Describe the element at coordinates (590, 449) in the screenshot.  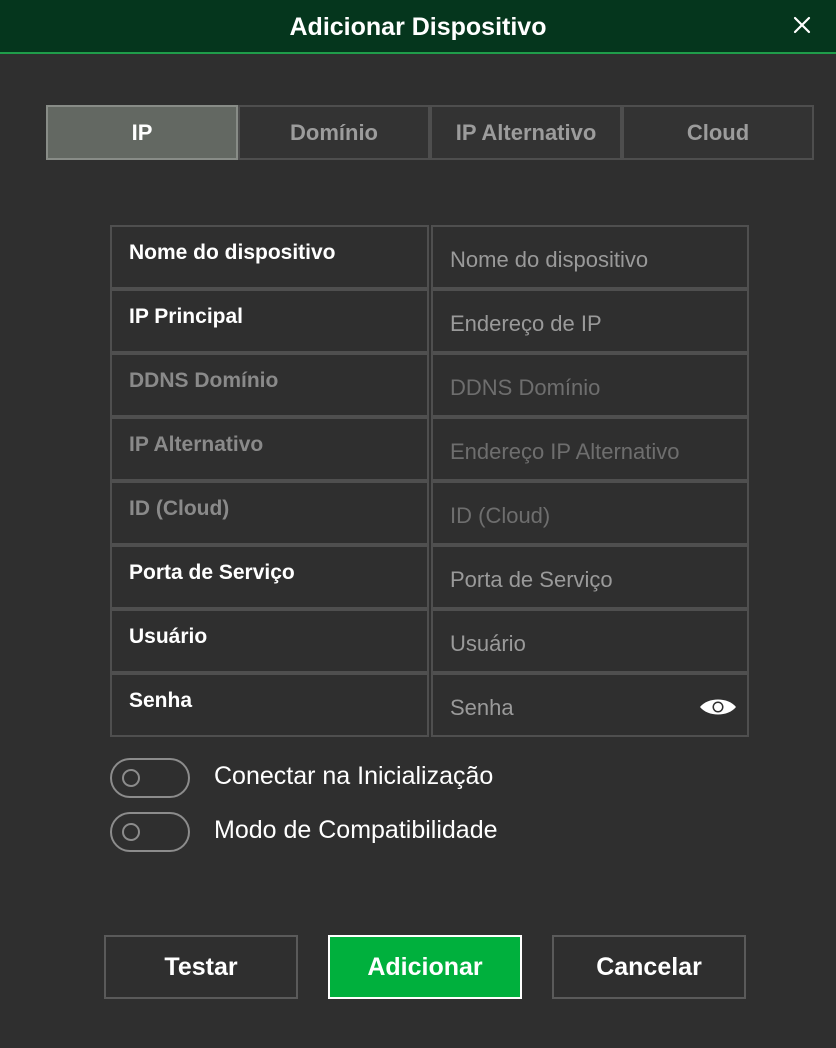
I see `alt-ip-input` at that location.